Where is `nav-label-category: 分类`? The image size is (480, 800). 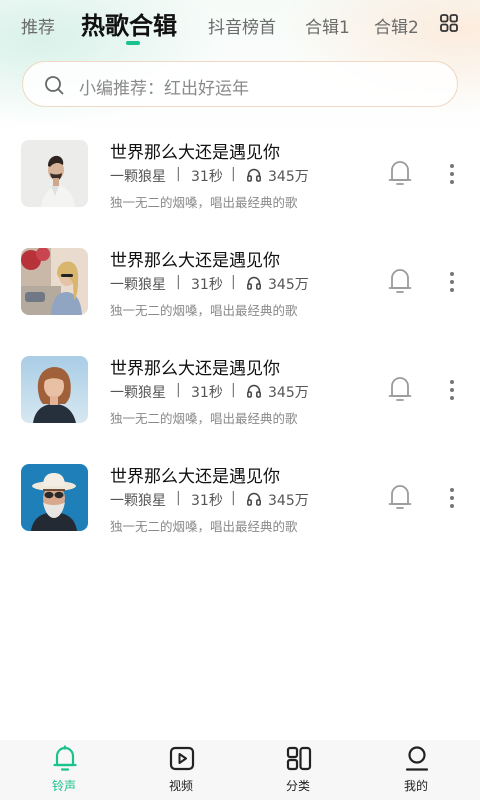 nav-label-category: 分类 is located at coordinates (297, 786).